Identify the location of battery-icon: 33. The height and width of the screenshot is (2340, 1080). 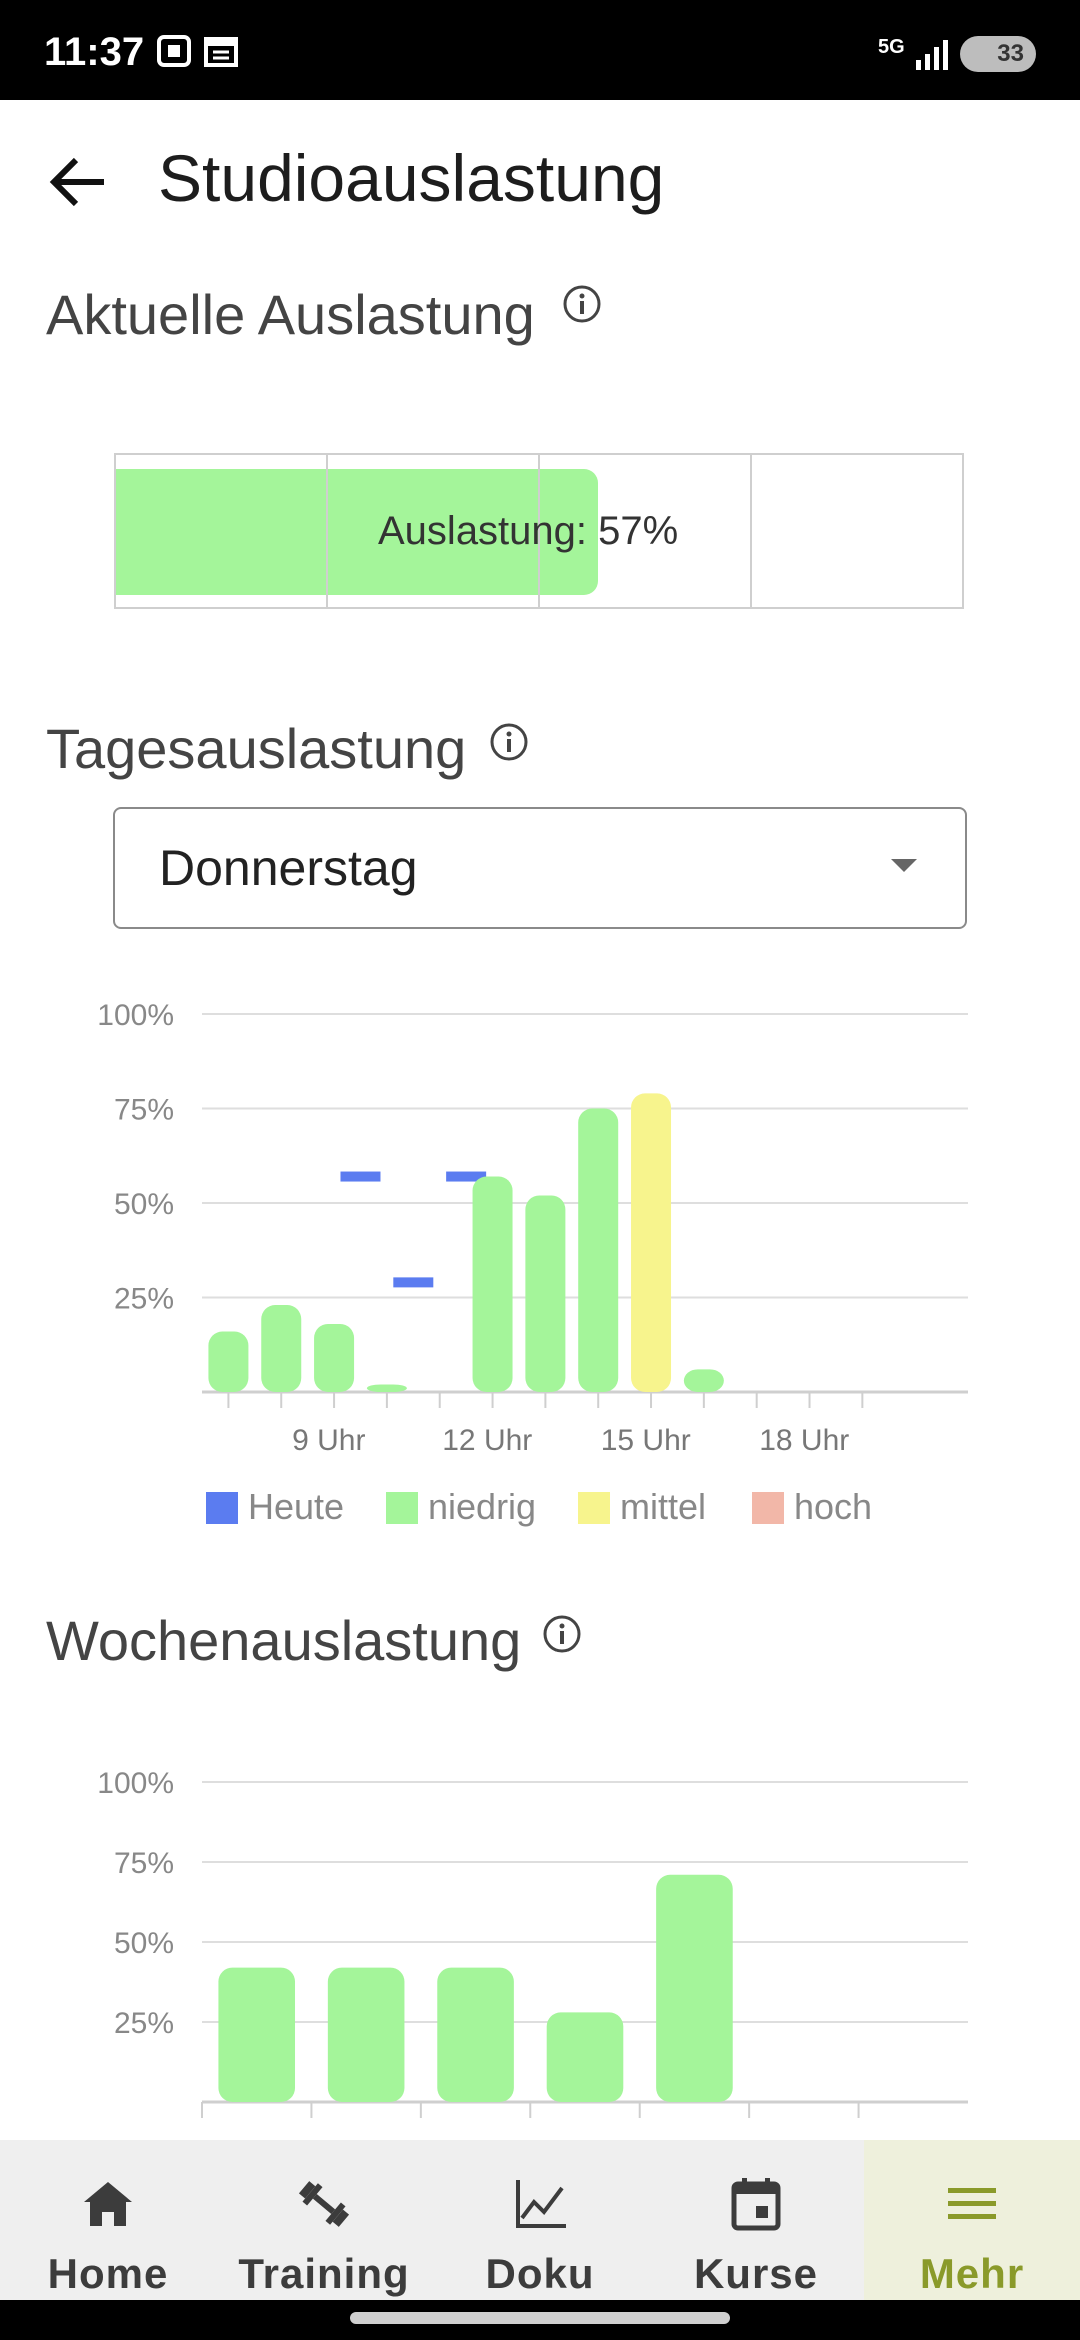
(998, 54).